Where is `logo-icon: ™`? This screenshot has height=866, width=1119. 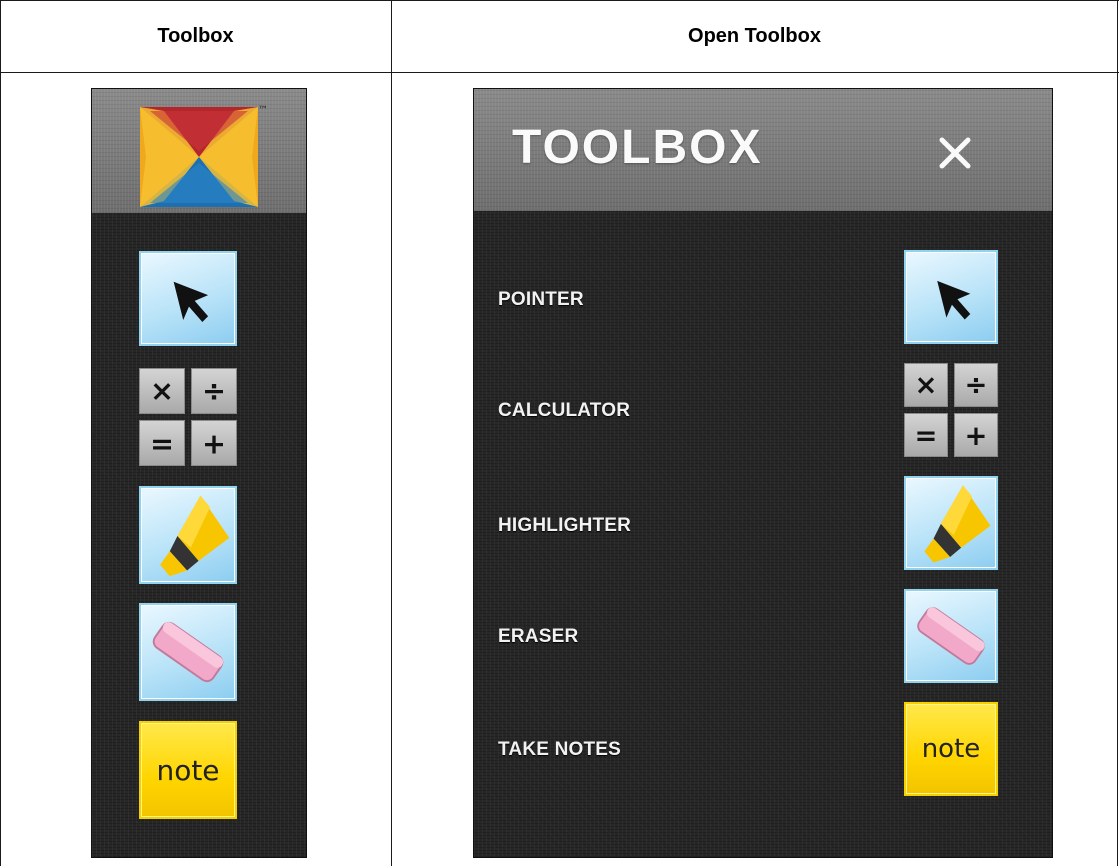 logo-icon: ™ is located at coordinates (200, 151).